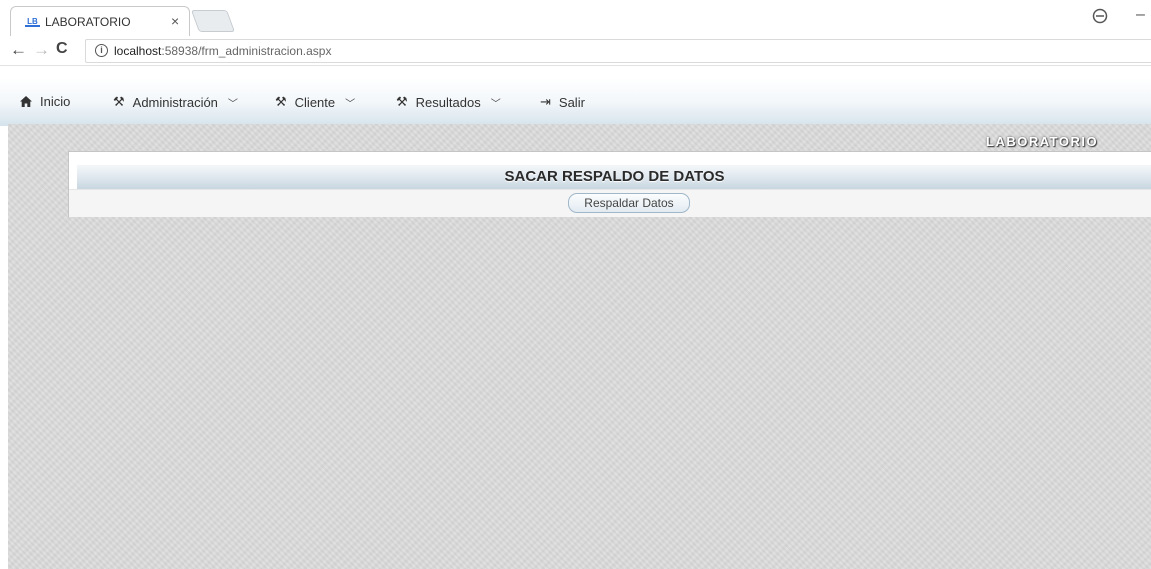 Image resolution: width=1151 pixels, height=569 pixels. Describe the element at coordinates (88, 22) in the screenshot. I see `tab-title: LABORATORIO` at that location.